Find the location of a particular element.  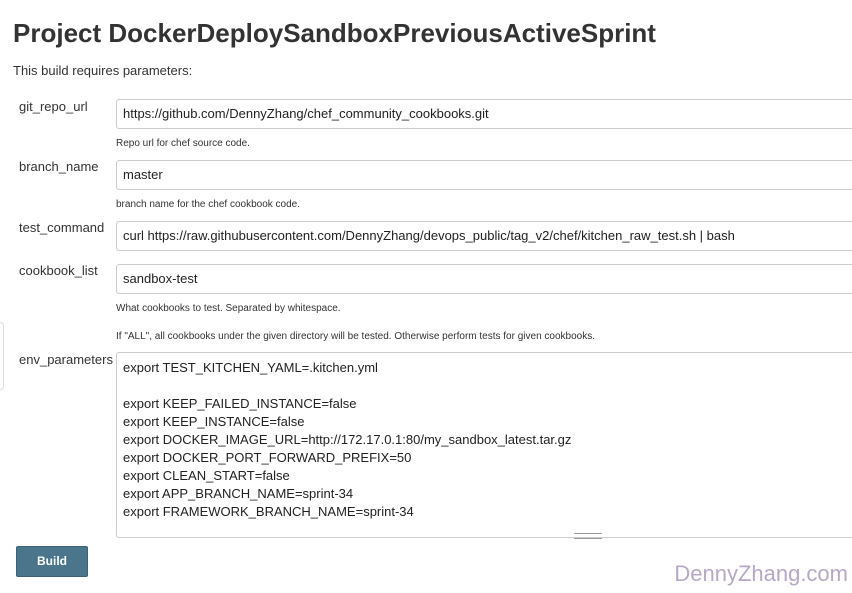

env-line: export KEEP_FAILED_INSTANCE=false is located at coordinates (240, 403).